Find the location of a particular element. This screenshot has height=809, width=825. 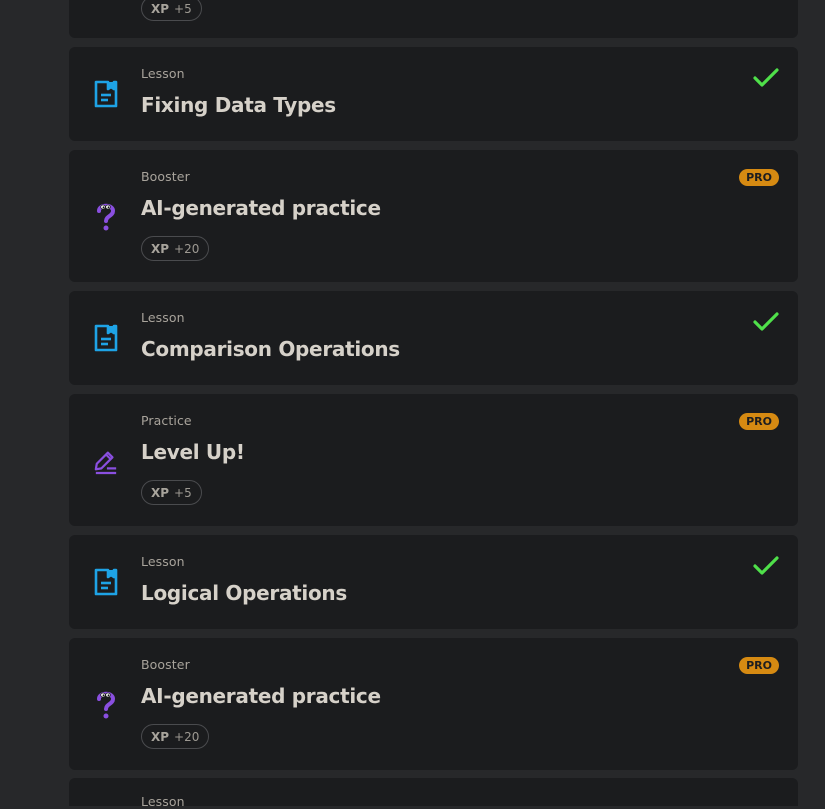

item-title: Logical Operations is located at coordinates (244, 593).